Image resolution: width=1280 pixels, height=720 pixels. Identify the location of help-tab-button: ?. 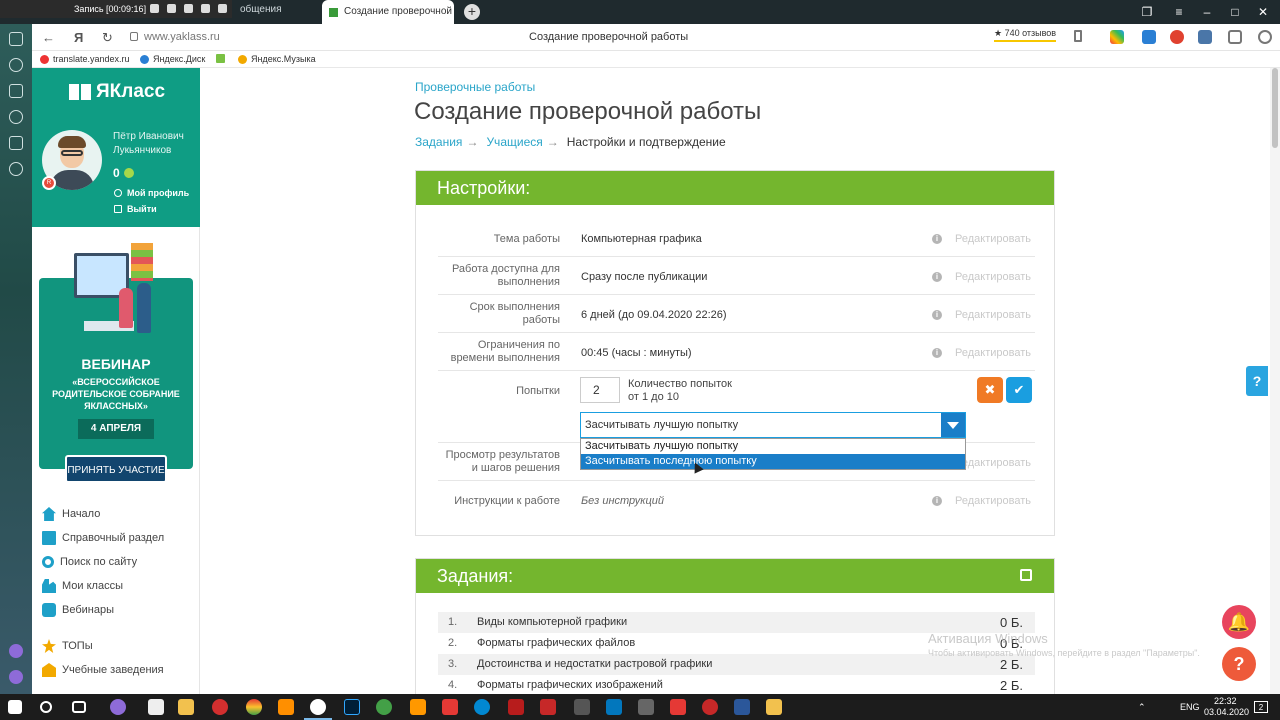
(1257, 381).